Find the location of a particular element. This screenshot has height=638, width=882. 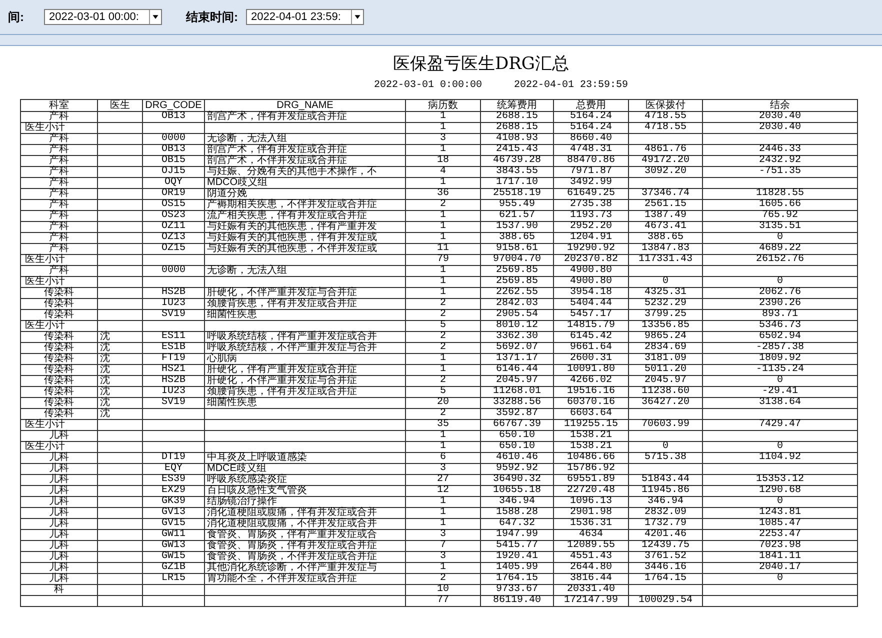

table-cell: 27 is located at coordinates (443, 479).